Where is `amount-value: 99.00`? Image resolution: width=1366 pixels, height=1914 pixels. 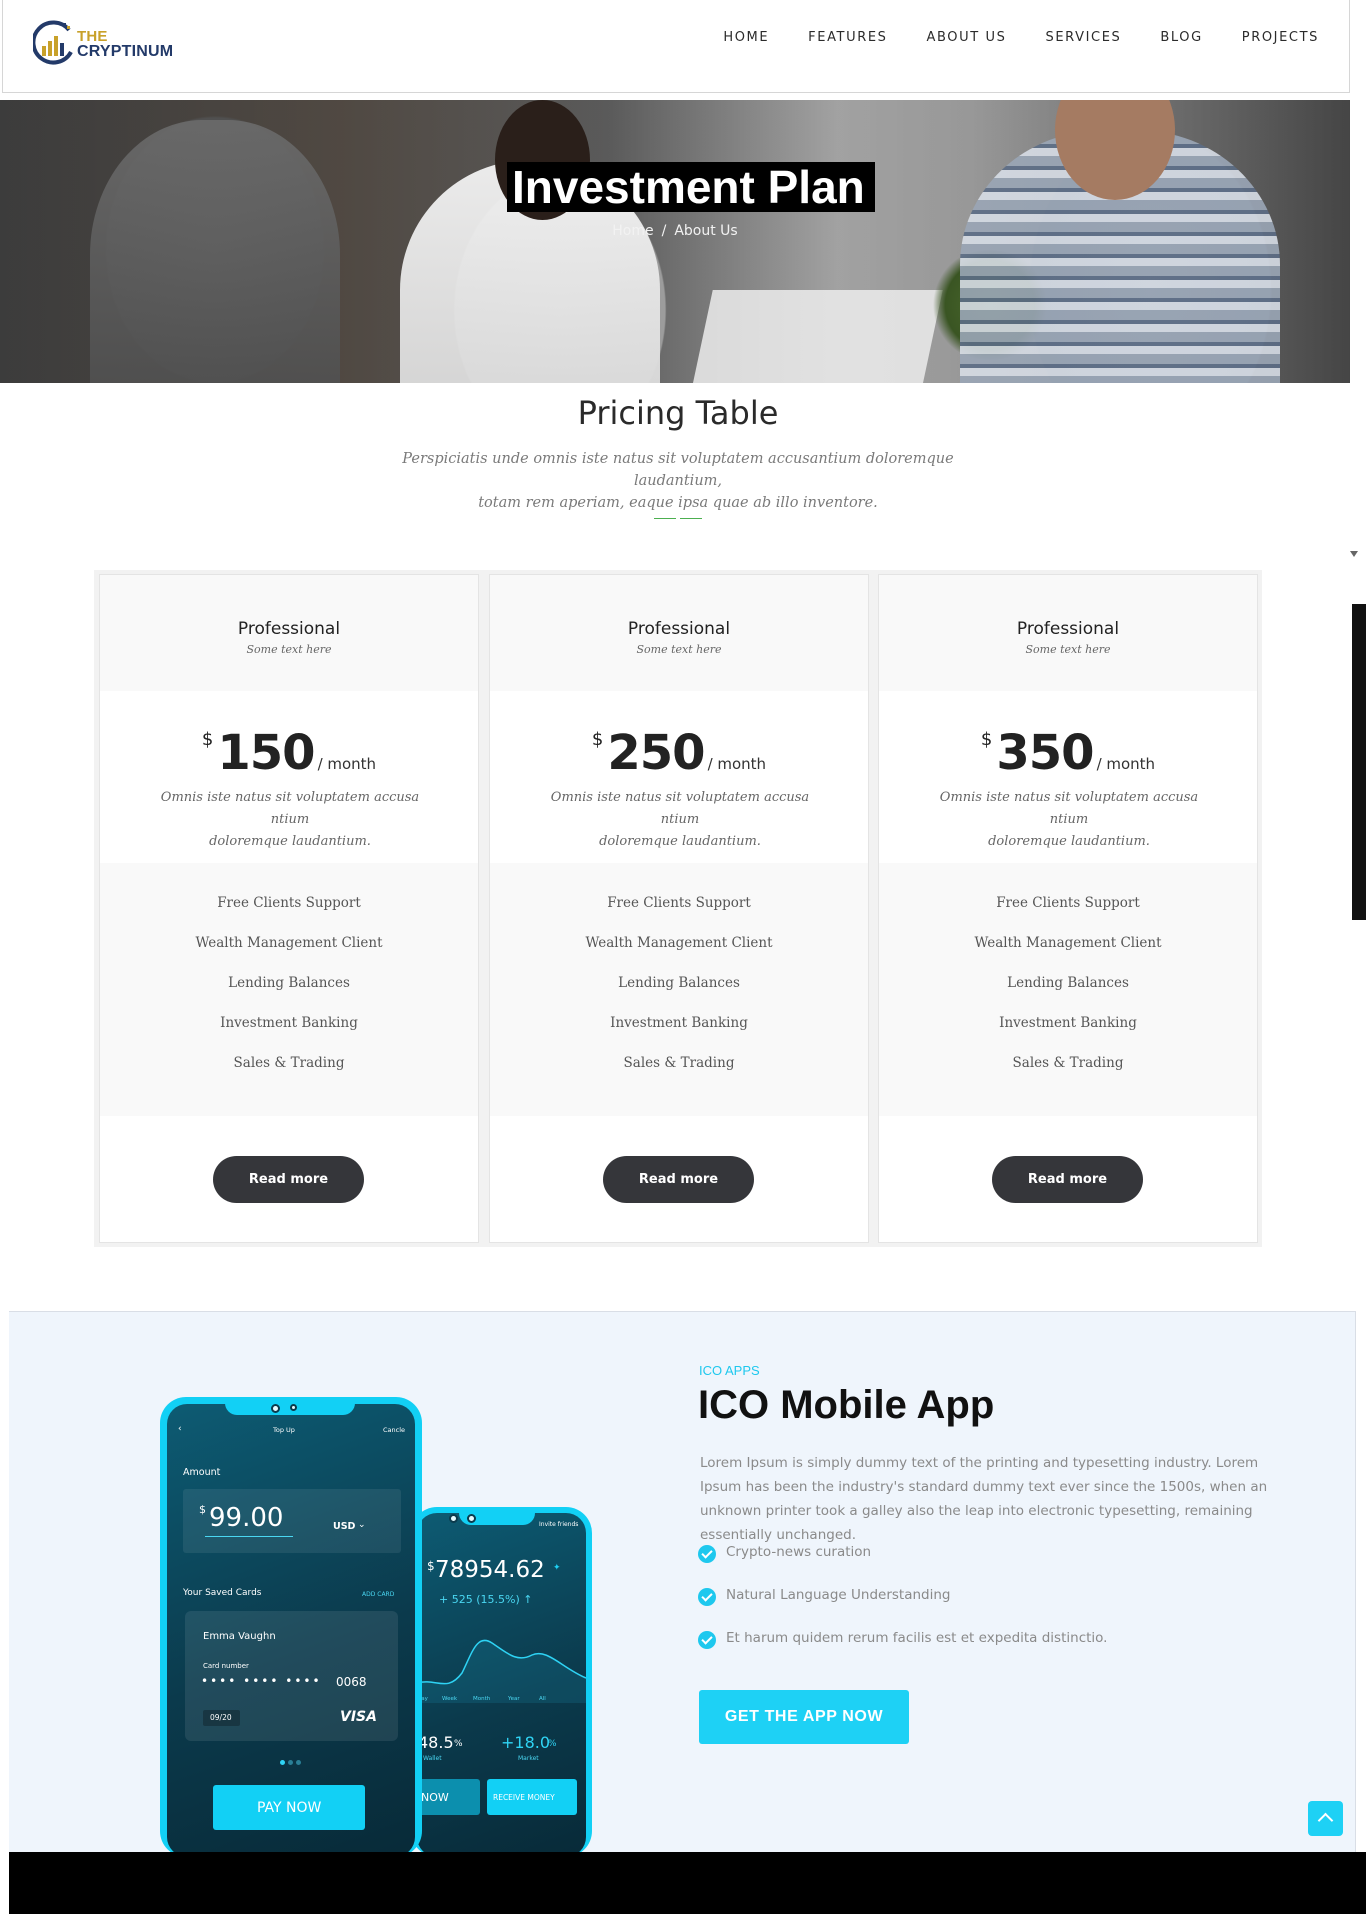
amount-value: 99.00 is located at coordinates (246, 1518).